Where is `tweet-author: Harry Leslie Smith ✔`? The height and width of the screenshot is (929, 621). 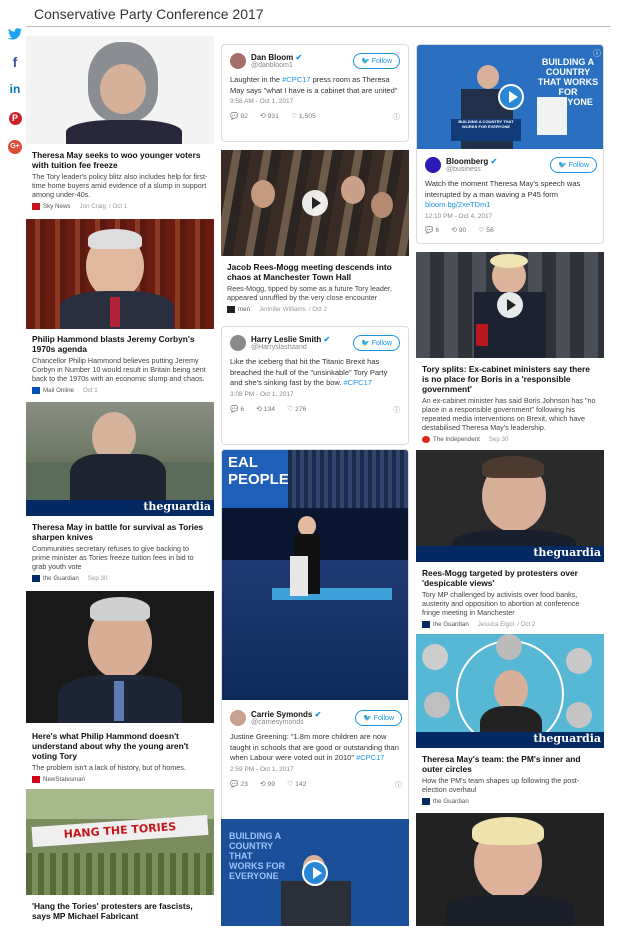 tweet-author: Harry Leslie Smith ✔ is located at coordinates (299, 339).